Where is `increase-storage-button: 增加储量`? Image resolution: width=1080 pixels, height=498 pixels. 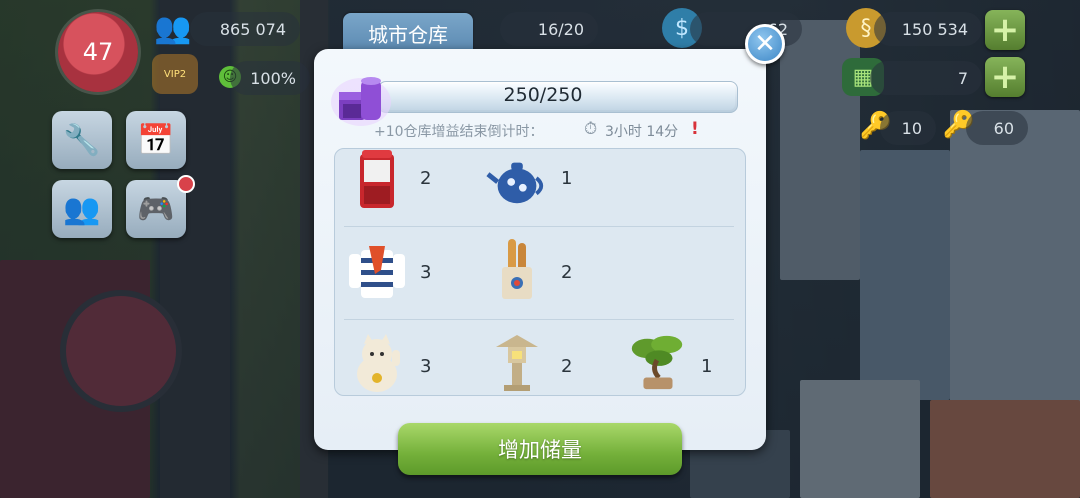 increase-storage-button: 增加储量 is located at coordinates (540, 449).